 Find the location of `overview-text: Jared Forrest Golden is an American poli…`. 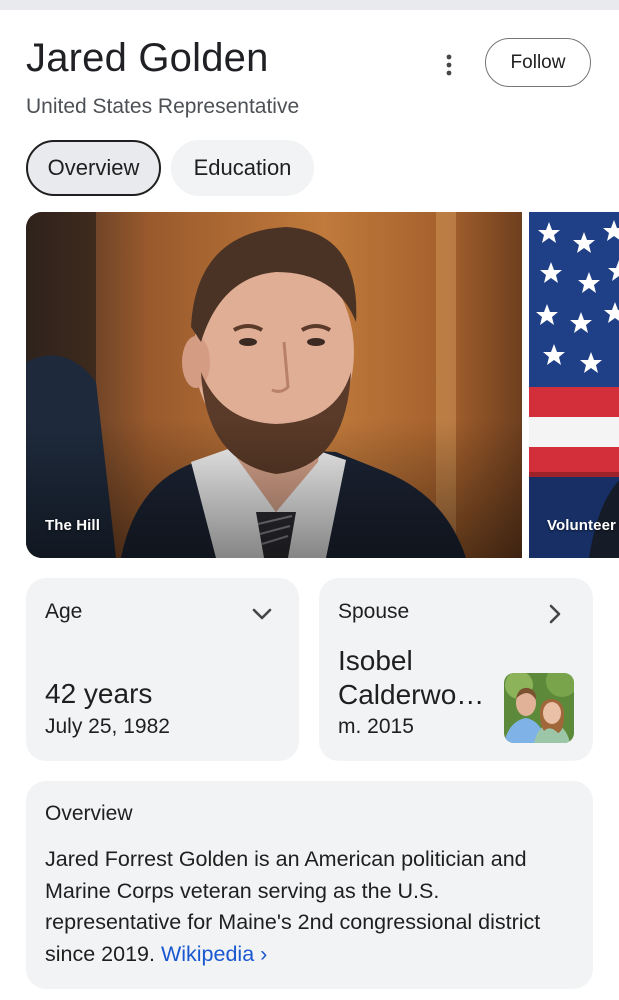

overview-text: Jared Forrest Golden is an American poli… is located at coordinates (293, 906).